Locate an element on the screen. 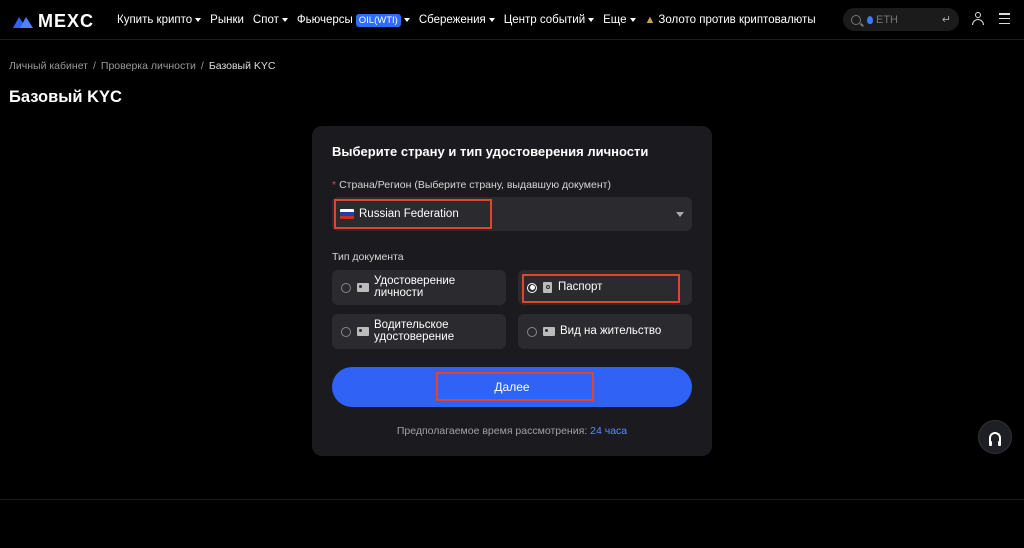  country-value: Russian Federation is located at coordinates (409, 214).